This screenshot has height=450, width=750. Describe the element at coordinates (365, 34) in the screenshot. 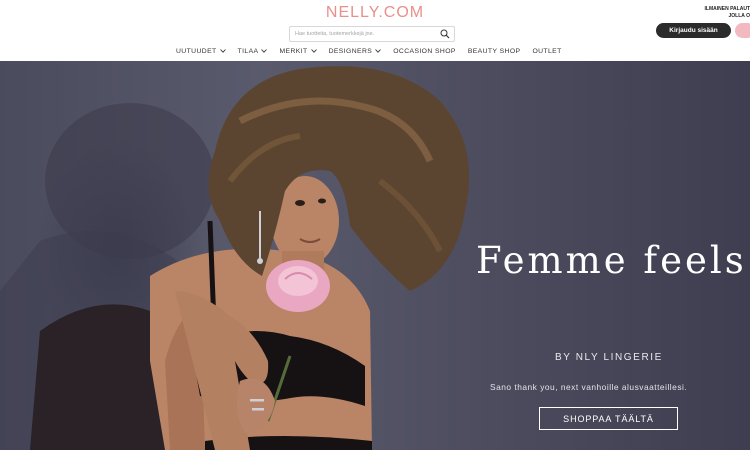

I see `search-input` at that location.